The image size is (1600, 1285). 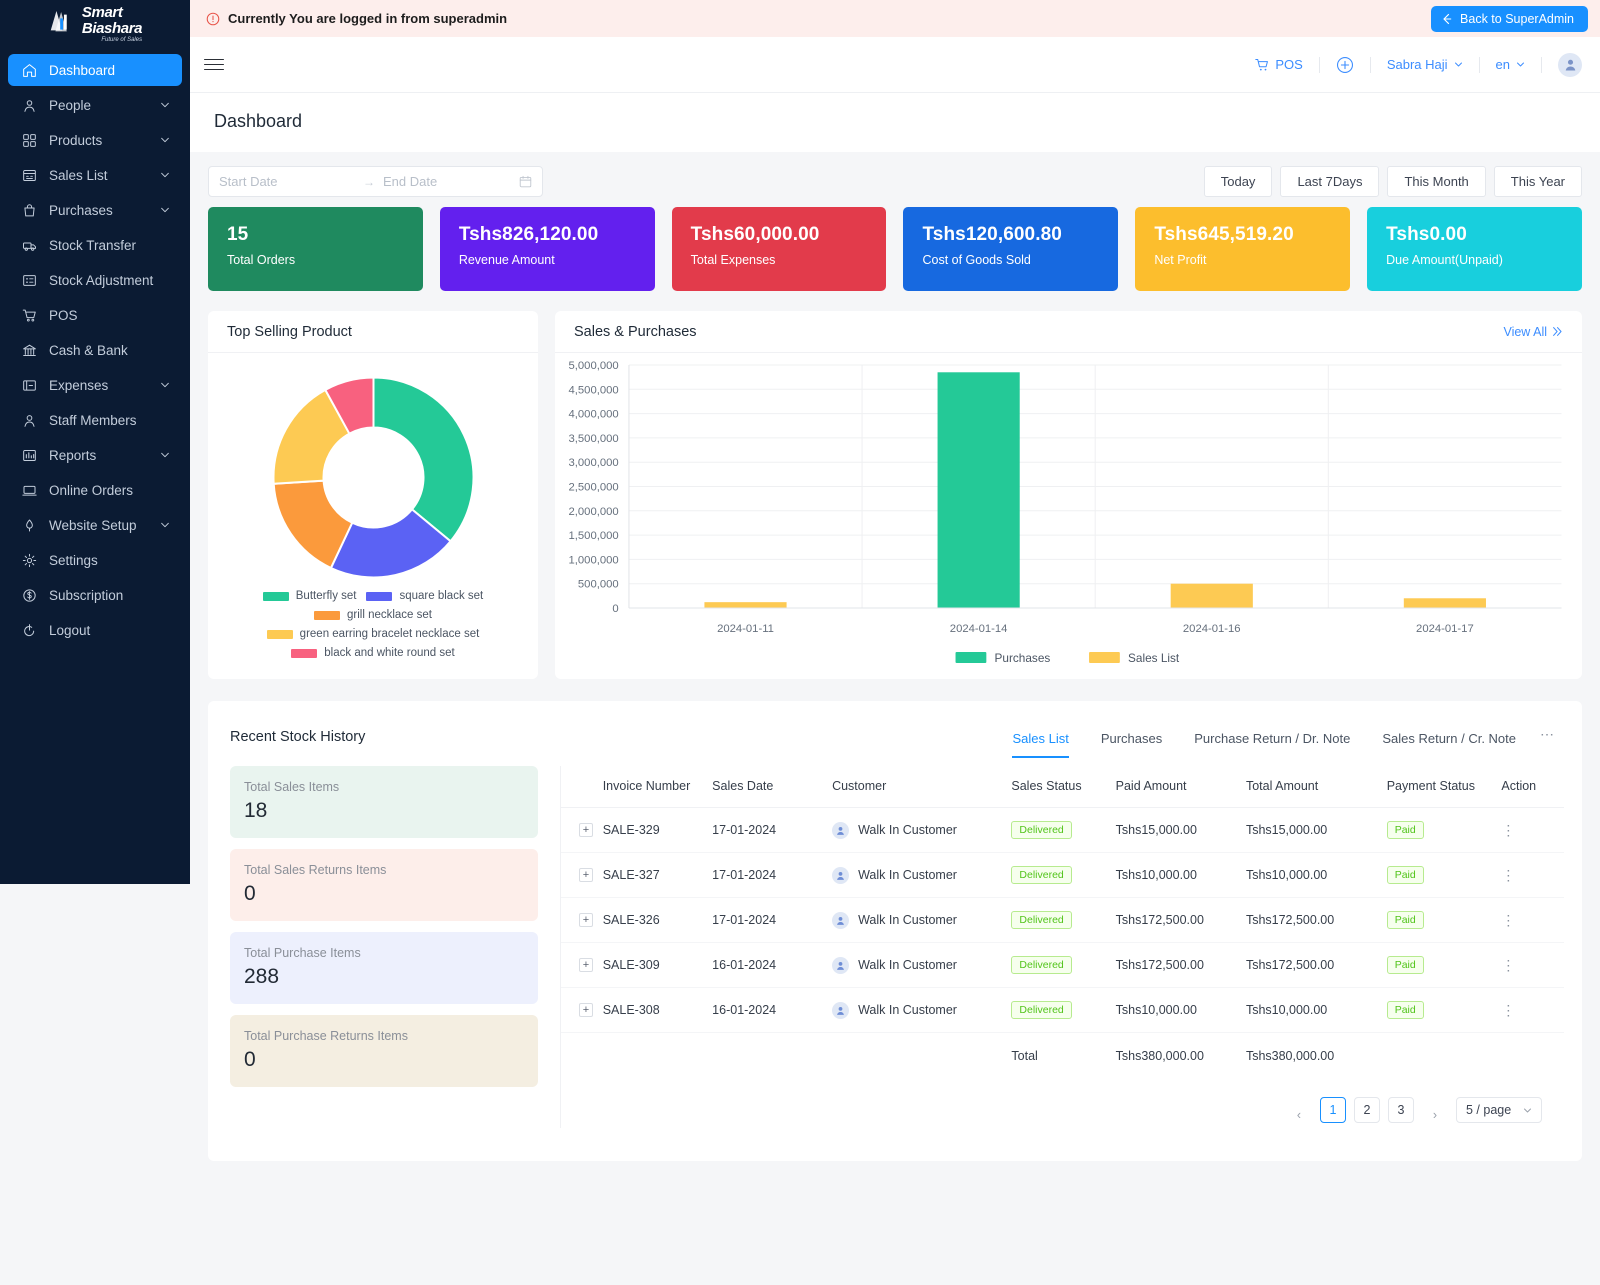 I want to click on sidebar-item-pos: POS, so click(x=95, y=315).